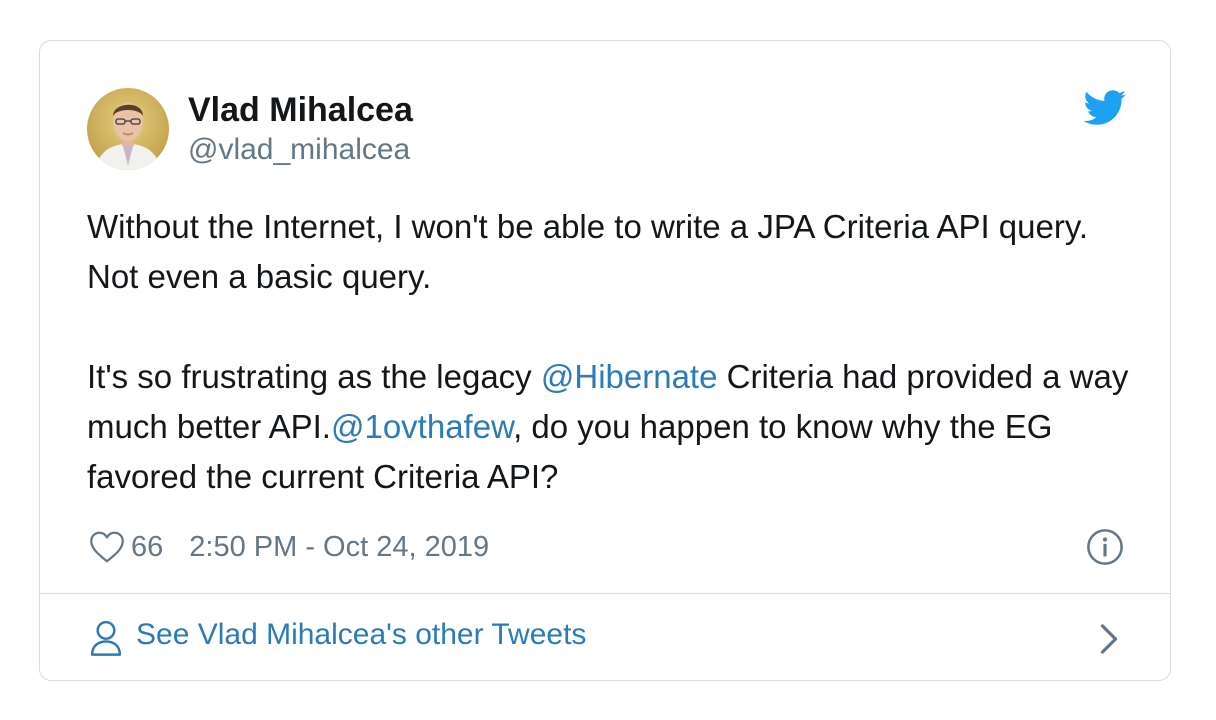 The width and height of the screenshot is (1216, 720). Describe the element at coordinates (314, 376) in the screenshot. I see `text-segment: It's so frustrating as the legacy` at that location.